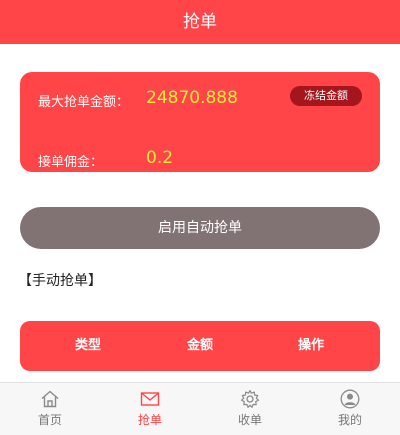 The width and height of the screenshot is (400, 435). What do you see at coordinates (350, 399) in the screenshot?
I see `user-icon` at bounding box center [350, 399].